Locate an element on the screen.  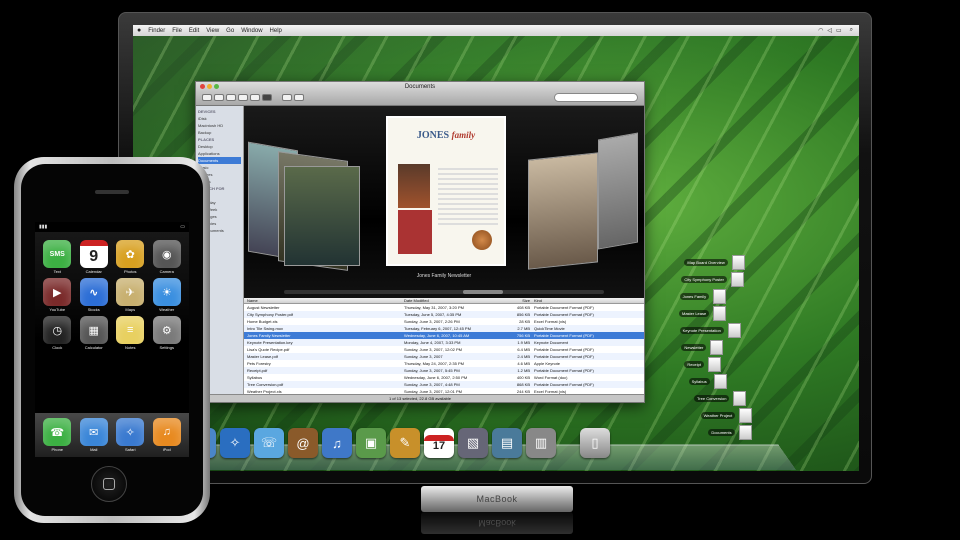
app-settings: ⚙ Settings is located at coordinates (167, 333).